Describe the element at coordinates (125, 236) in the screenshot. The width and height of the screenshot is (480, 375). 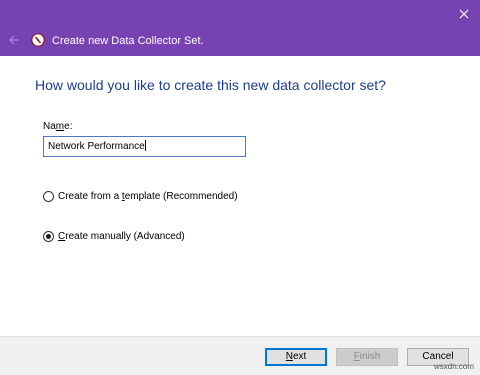
I see `label-text-after: reate manually (Advanced)` at that location.